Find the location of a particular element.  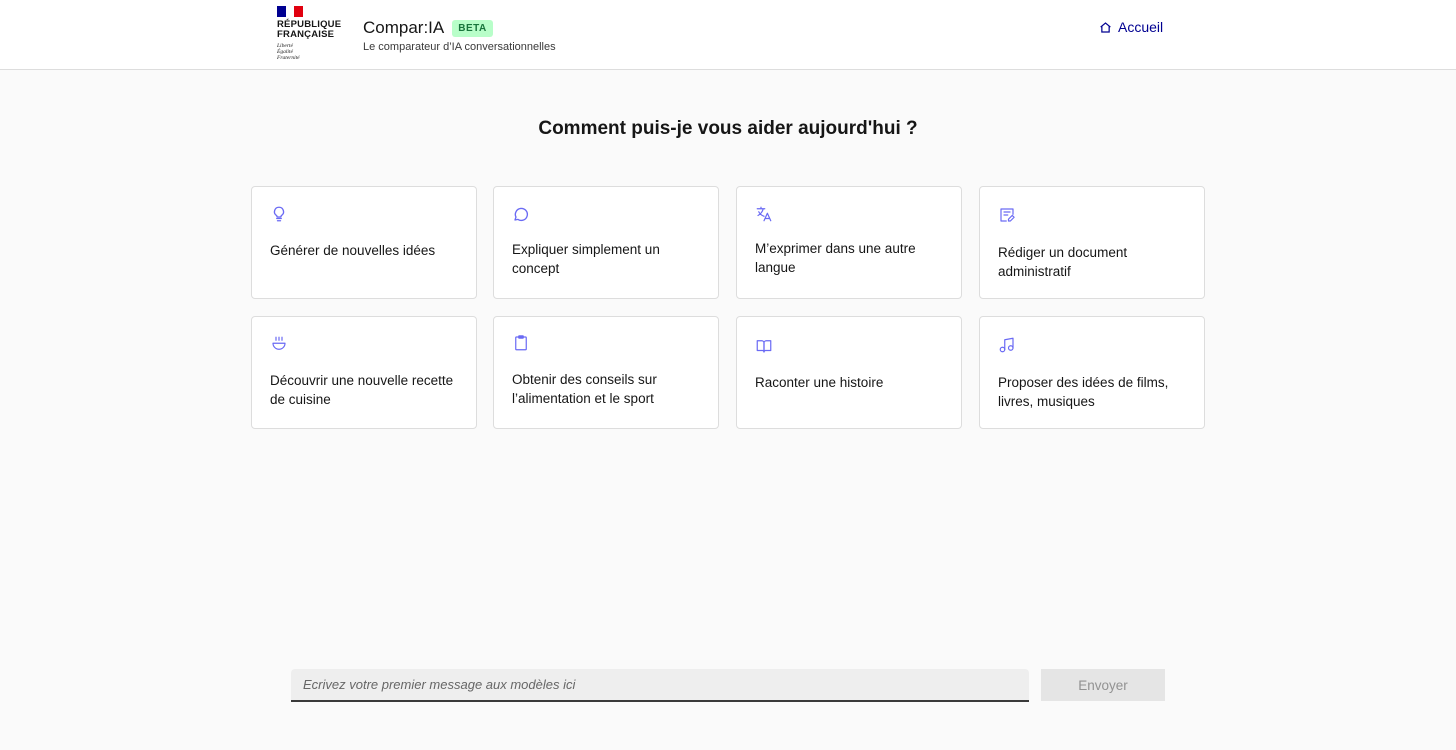

chat-bubble-icon is located at coordinates (521, 214).